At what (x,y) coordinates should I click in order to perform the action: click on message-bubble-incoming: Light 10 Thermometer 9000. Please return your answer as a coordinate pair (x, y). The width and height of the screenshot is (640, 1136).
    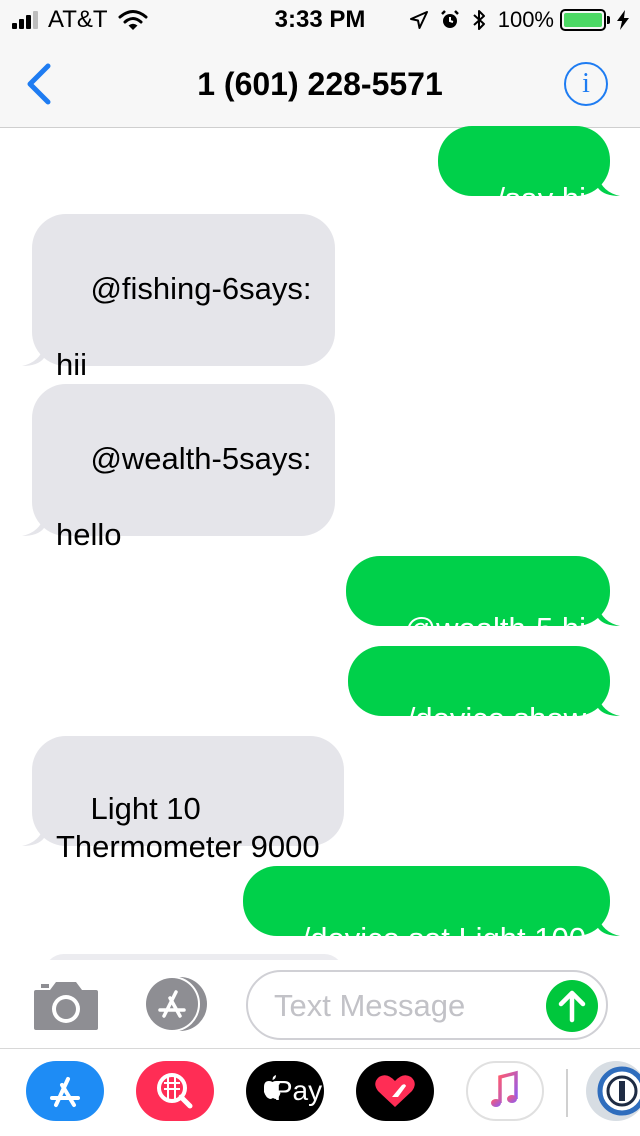
    Looking at the image, I should click on (183, 800).